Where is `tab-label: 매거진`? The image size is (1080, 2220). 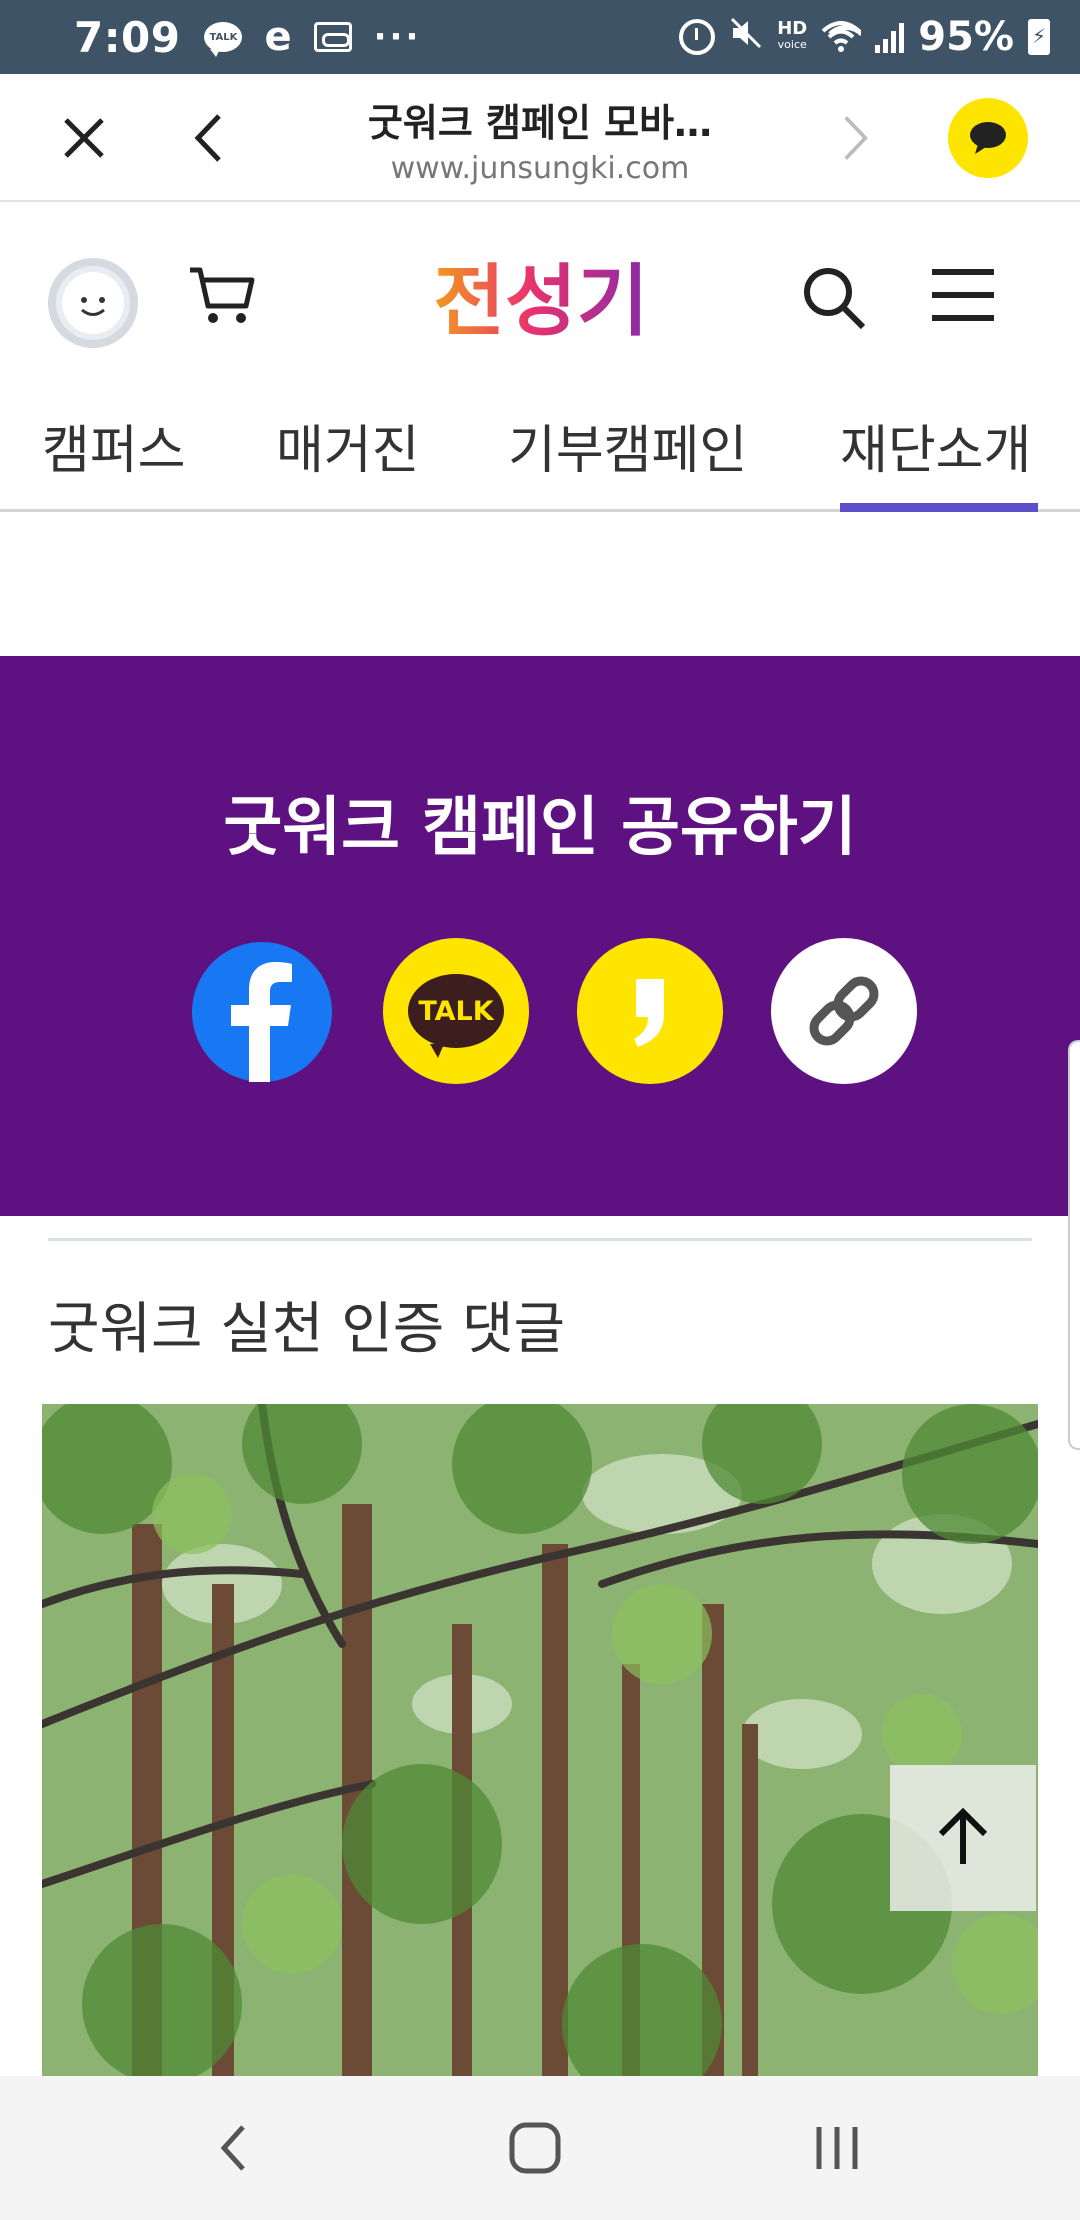
tab-label: 매거진 is located at coordinates (348, 451).